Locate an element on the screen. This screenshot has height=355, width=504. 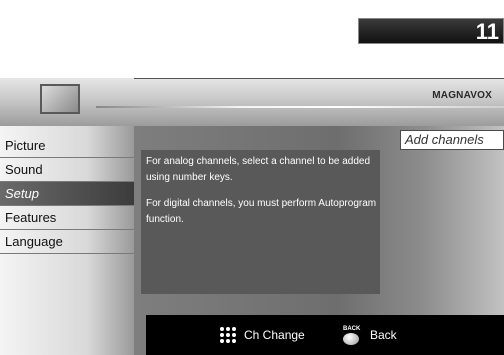
back-hint: BACK Back is located at coordinates (369, 335).